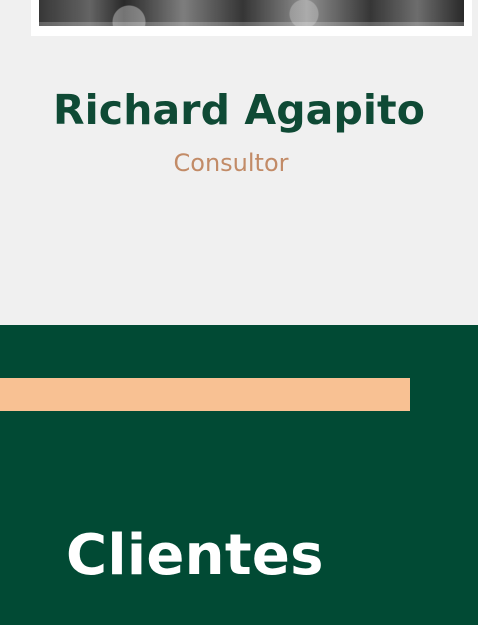  I want to click on clients-title: Clientes, so click(195, 555).